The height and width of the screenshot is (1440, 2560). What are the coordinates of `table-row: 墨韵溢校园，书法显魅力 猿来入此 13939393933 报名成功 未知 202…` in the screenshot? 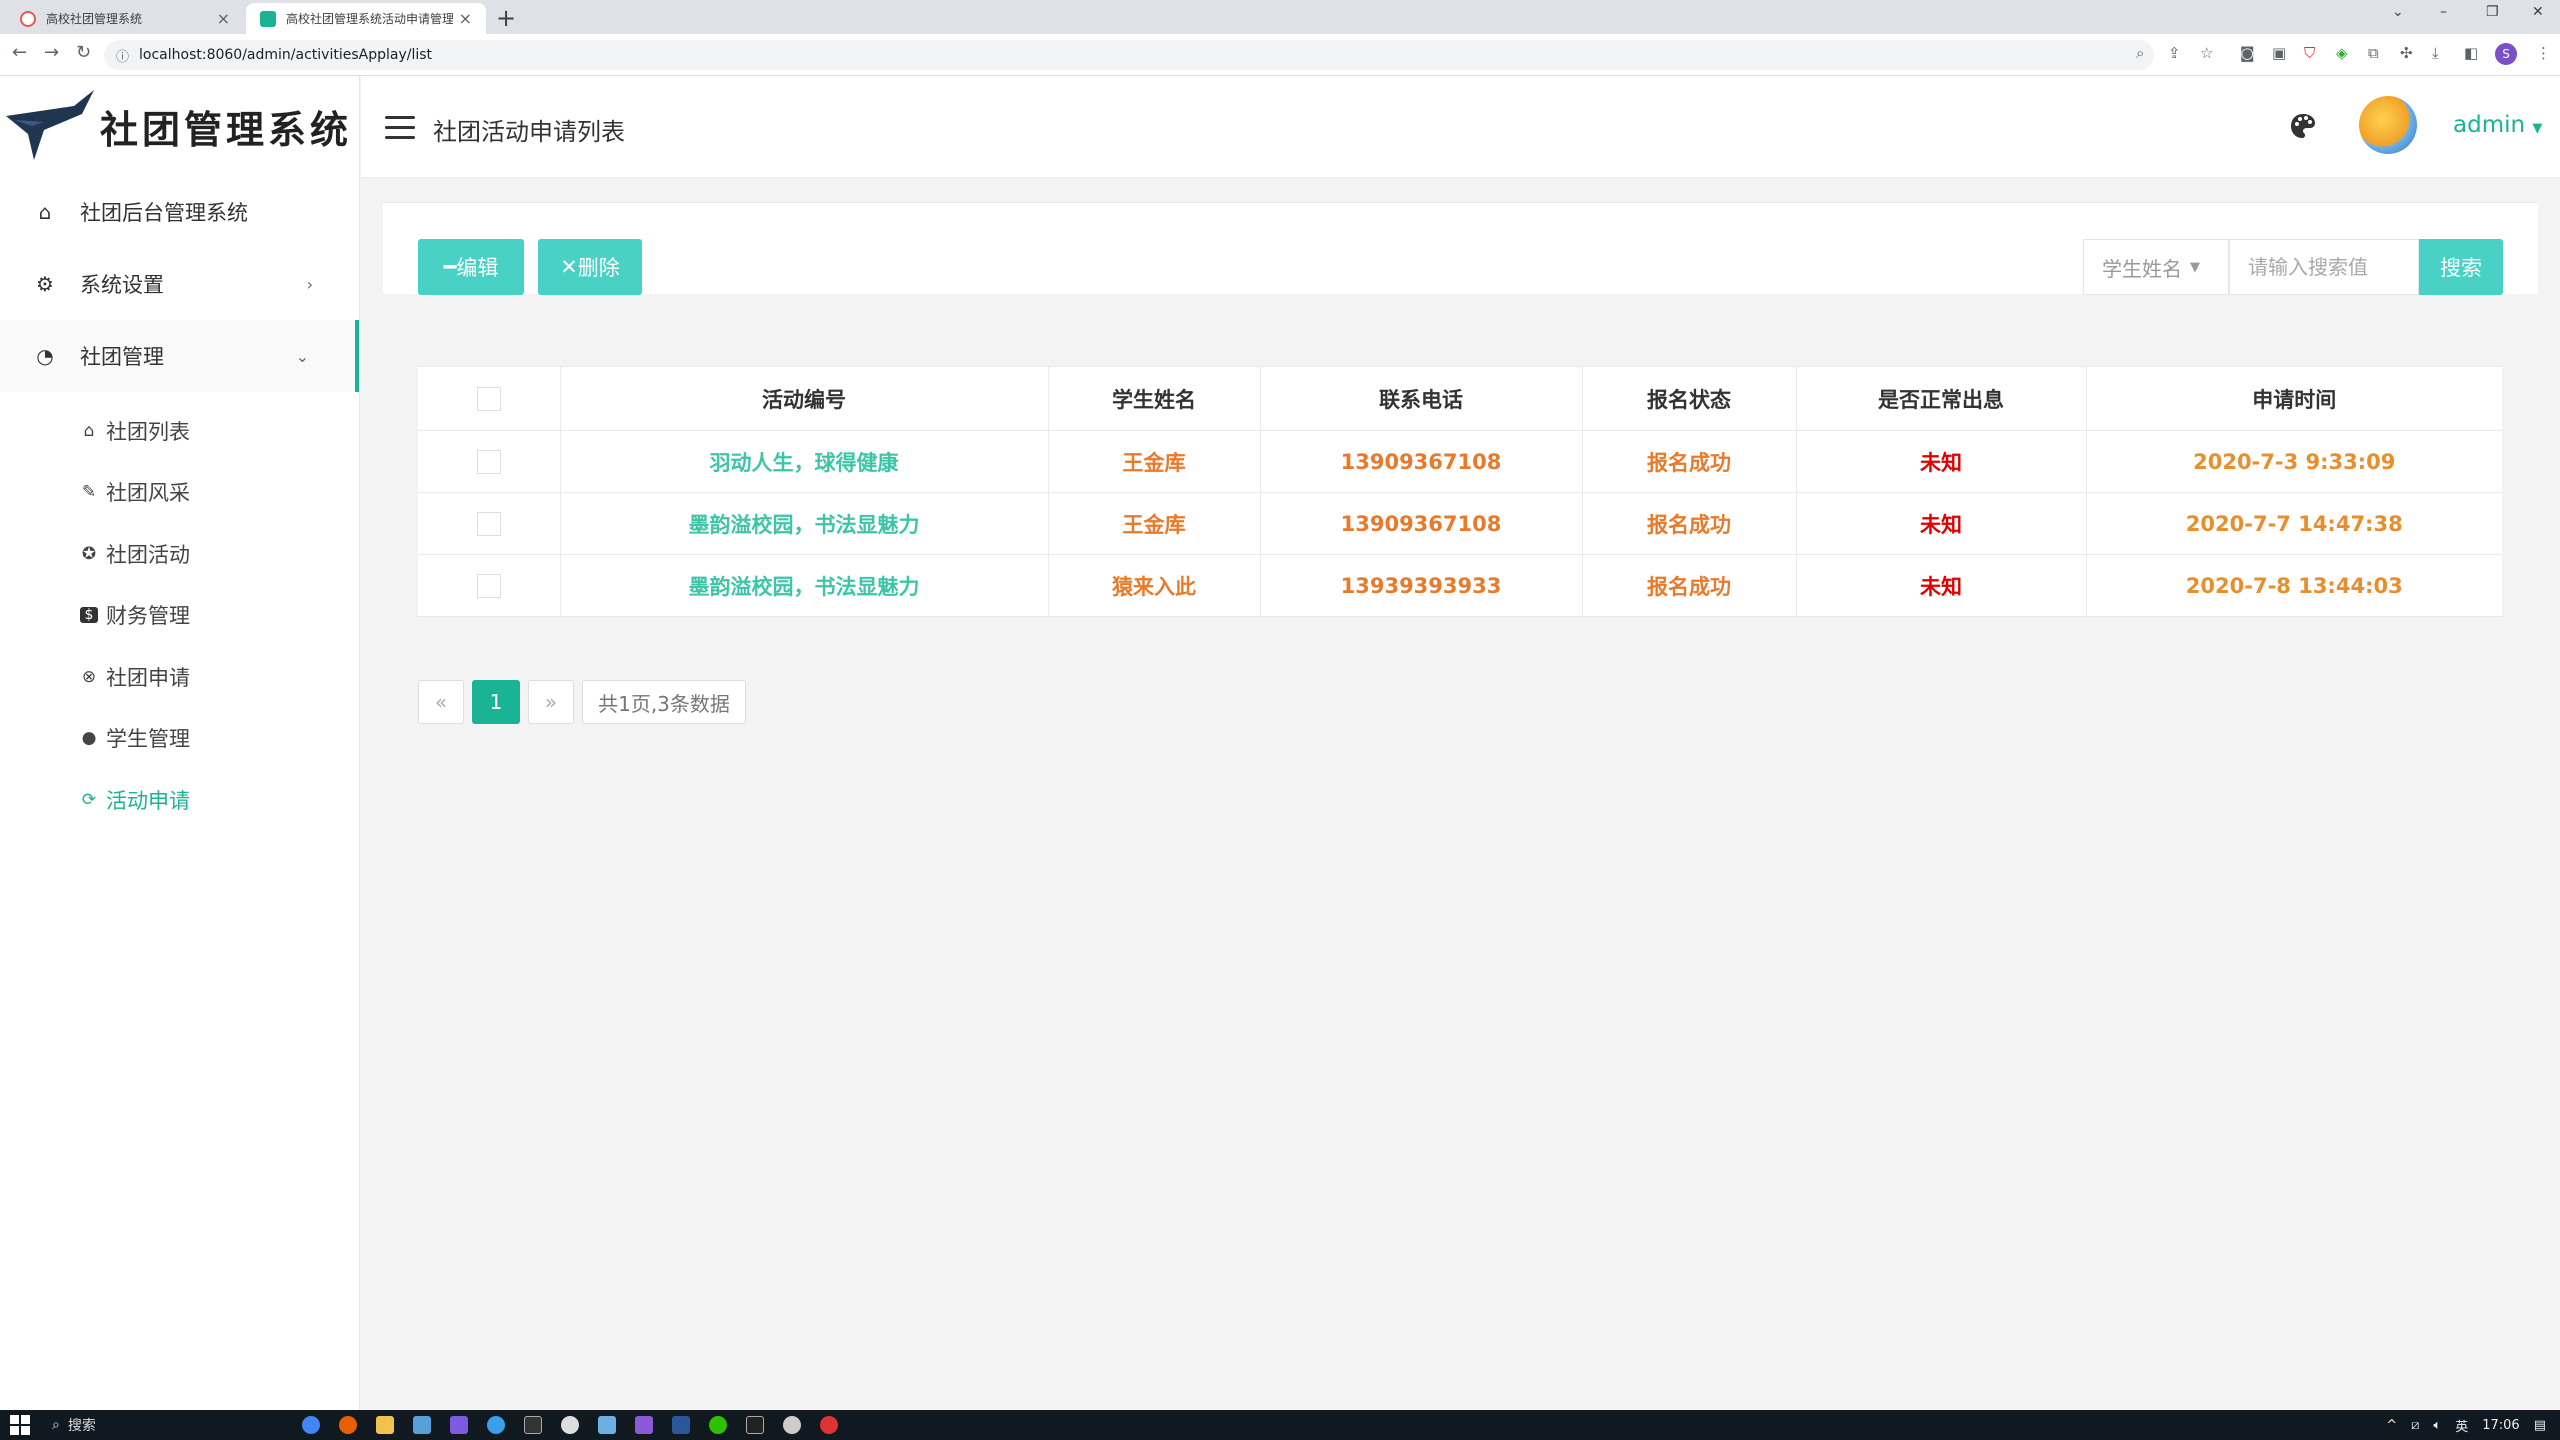 It's located at (1460, 585).